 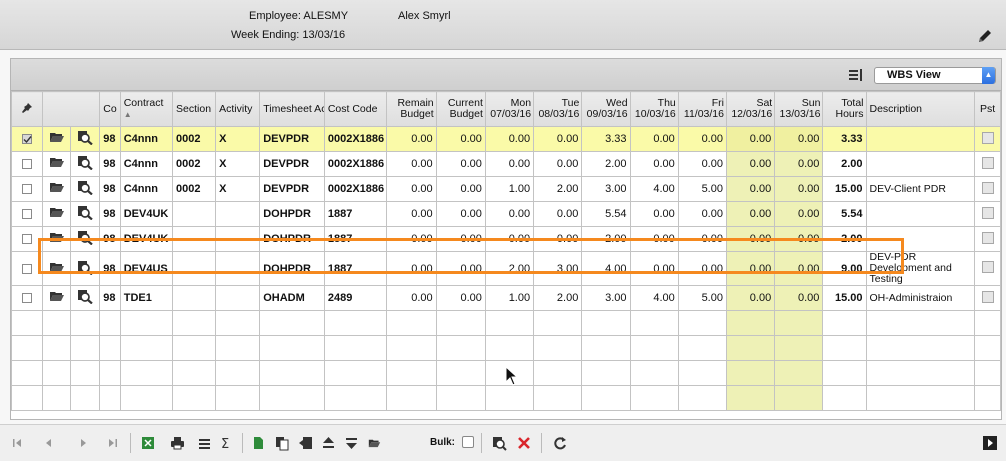 I want to click on paste-icon, so click(x=306, y=443).